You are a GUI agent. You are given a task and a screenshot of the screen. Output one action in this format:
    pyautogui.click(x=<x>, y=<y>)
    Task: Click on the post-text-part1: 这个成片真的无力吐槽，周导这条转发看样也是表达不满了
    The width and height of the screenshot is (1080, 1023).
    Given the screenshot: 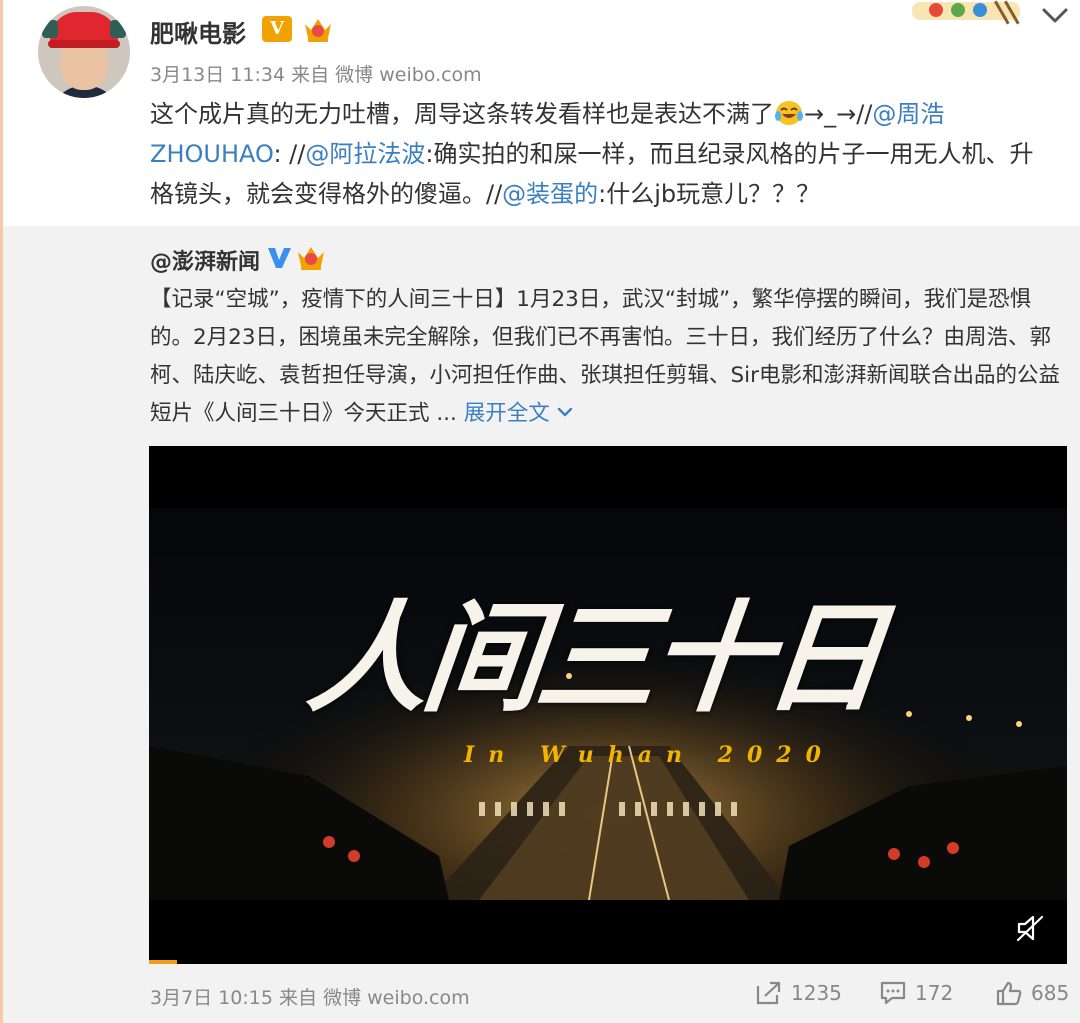 What is the action you would take?
    pyautogui.click(x=462, y=114)
    